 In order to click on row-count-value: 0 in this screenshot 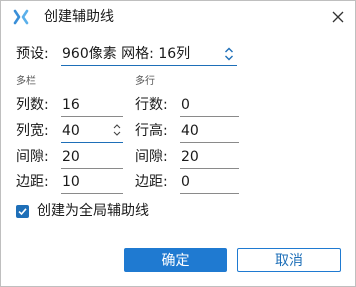, I will do `click(185, 105)`.